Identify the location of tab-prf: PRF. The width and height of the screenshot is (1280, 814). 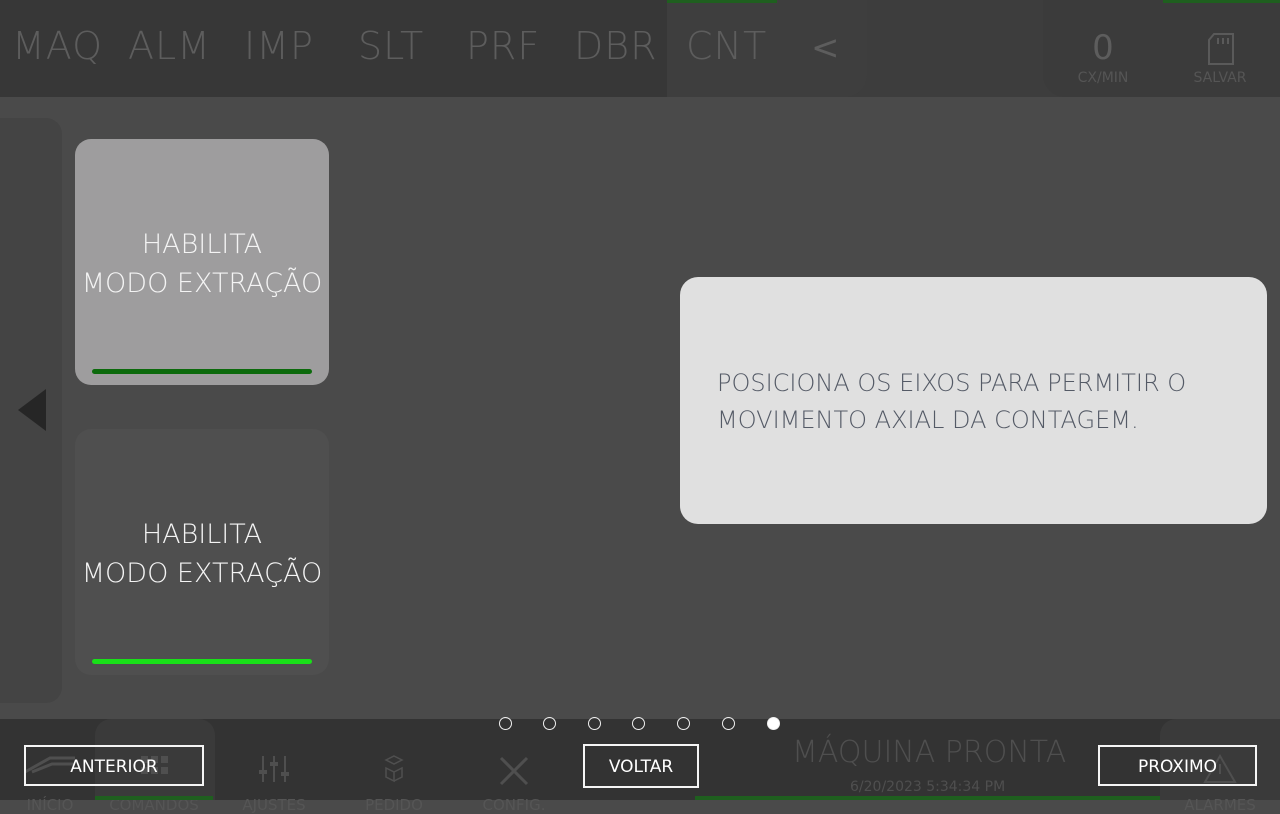
(503, 46).